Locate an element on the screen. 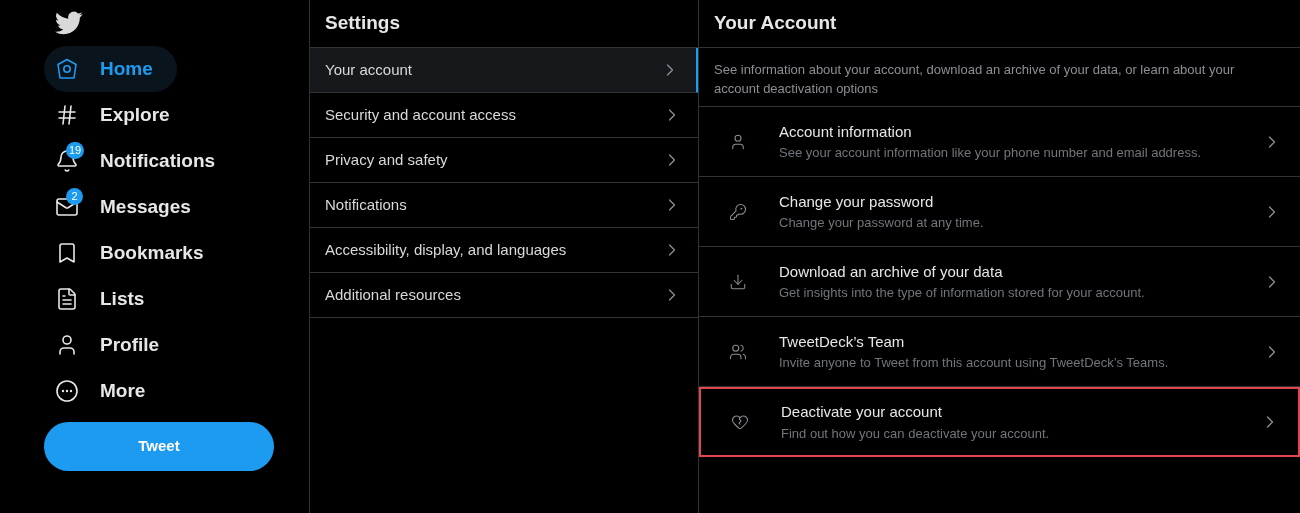 This screenshot has height=513, width=1300. column-title: Settings is located at coordinates (362, 23).